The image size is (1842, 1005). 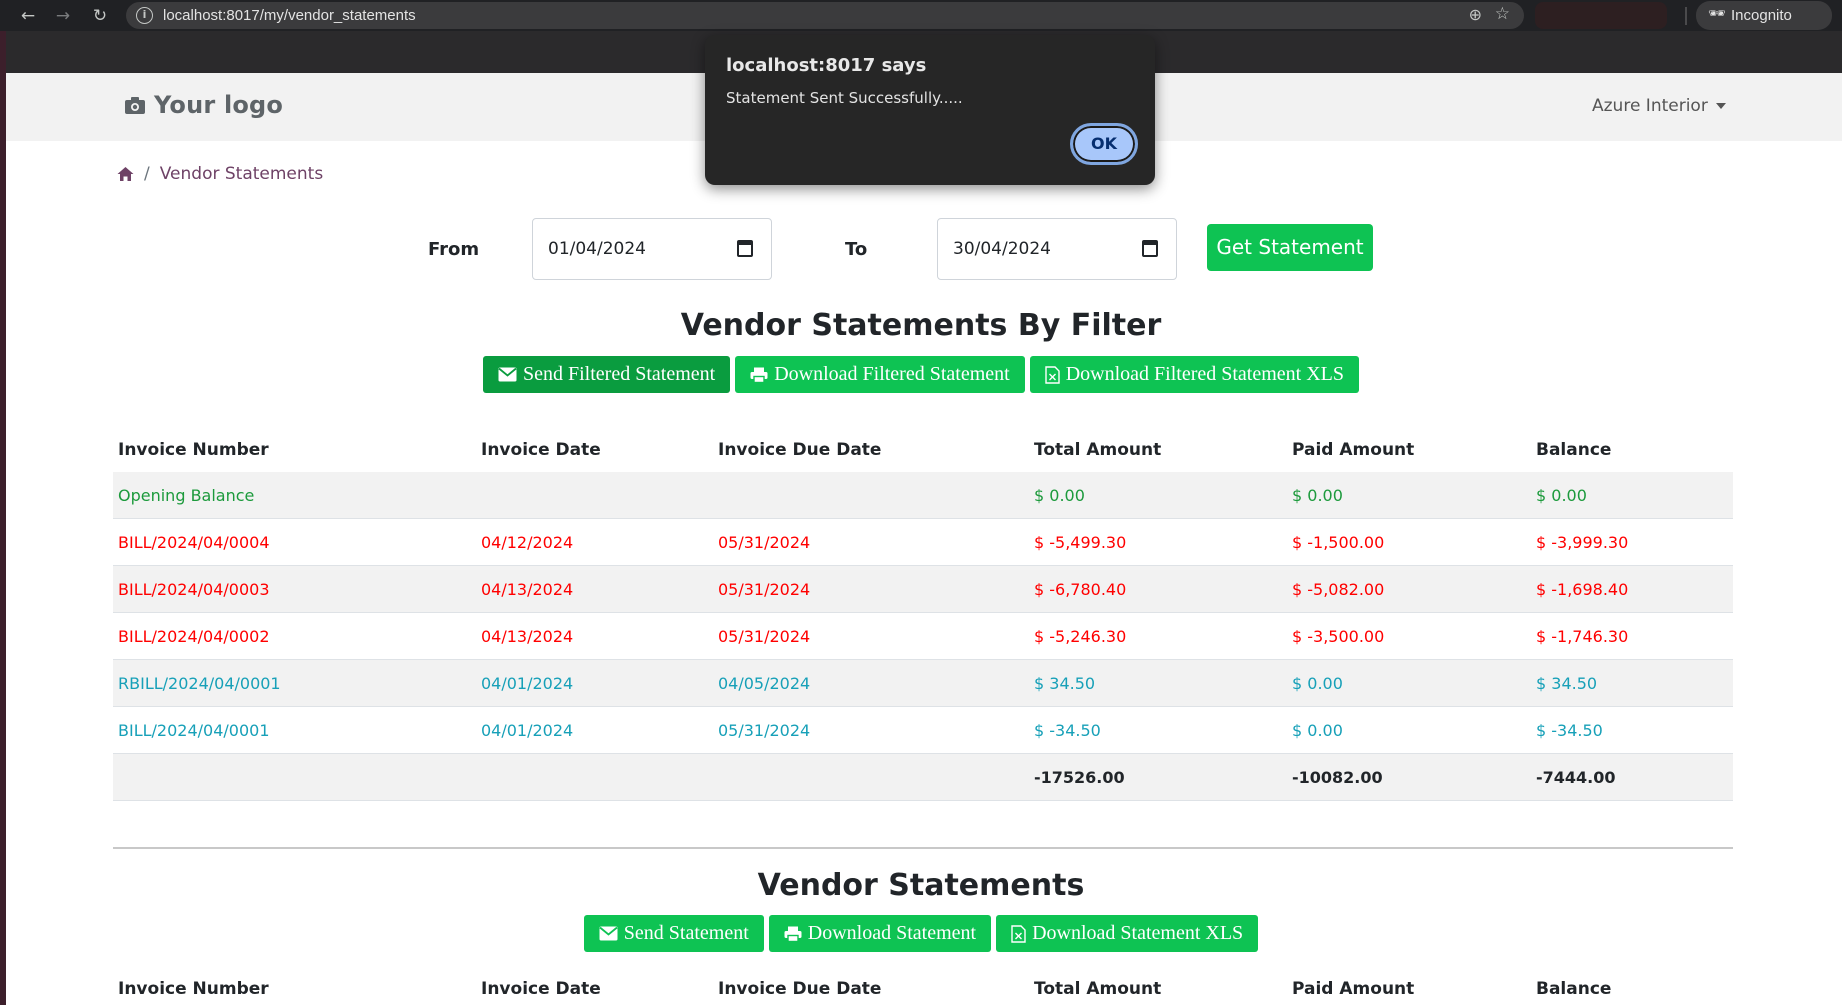 I want to click on home-icon, so click(x=125, y=174).